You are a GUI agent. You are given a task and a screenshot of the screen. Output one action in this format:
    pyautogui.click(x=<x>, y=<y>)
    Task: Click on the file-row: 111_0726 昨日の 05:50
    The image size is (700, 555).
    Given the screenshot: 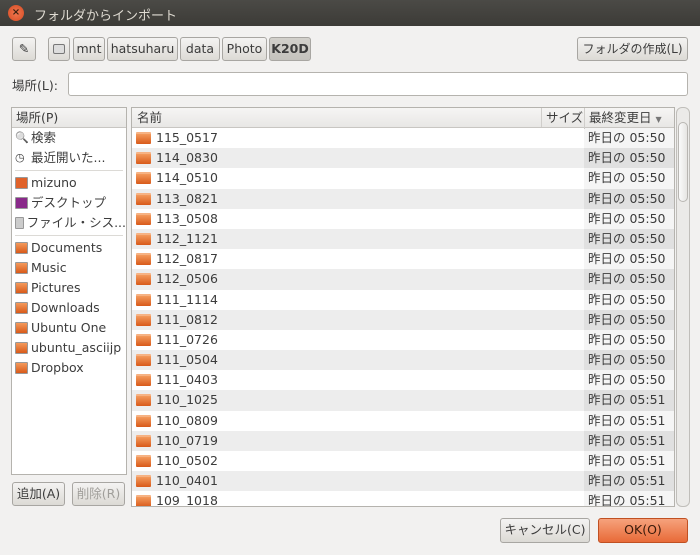 What is the action you would take?
    pyautogui.click(x=403, y=340)
    